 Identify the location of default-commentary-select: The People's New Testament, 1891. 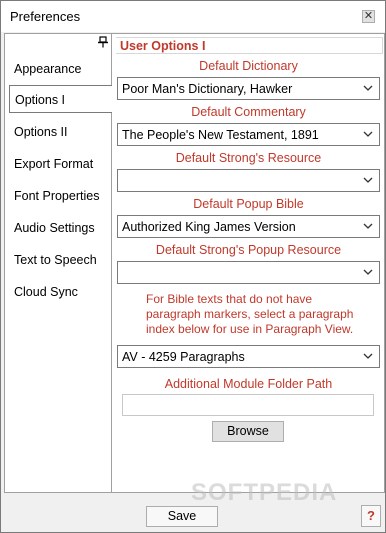
(248, 134).